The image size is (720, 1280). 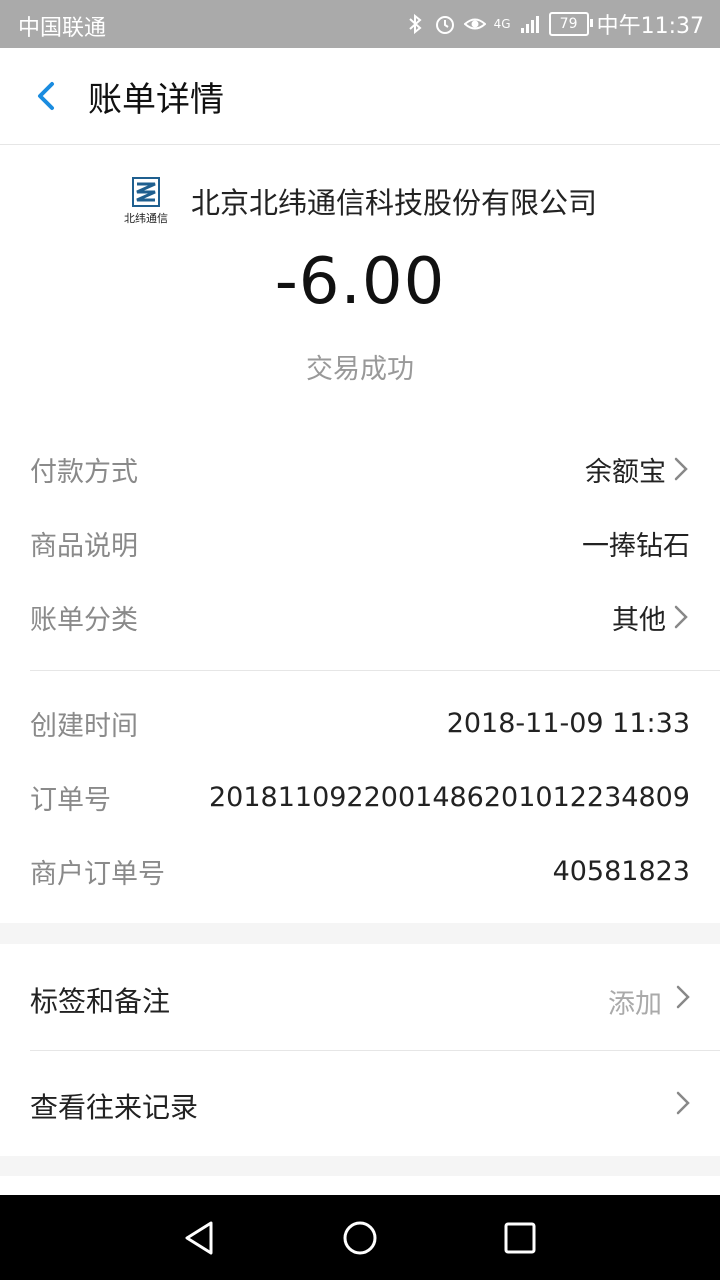 I want to click on nav-recents-icon, so click(x=520, y=1238).